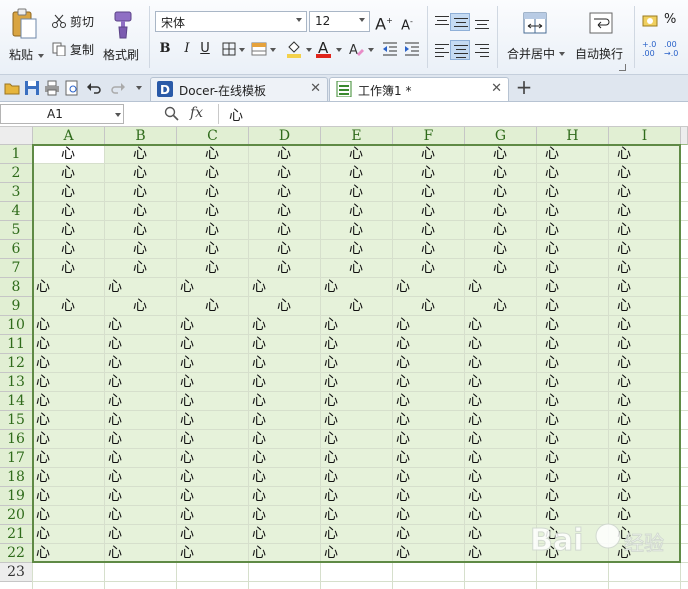 The height and width of the screenshot is (589, 688). Describe the element at coordinates (12, 88) in the screenshot. I see `open-folder-icon` at that location.